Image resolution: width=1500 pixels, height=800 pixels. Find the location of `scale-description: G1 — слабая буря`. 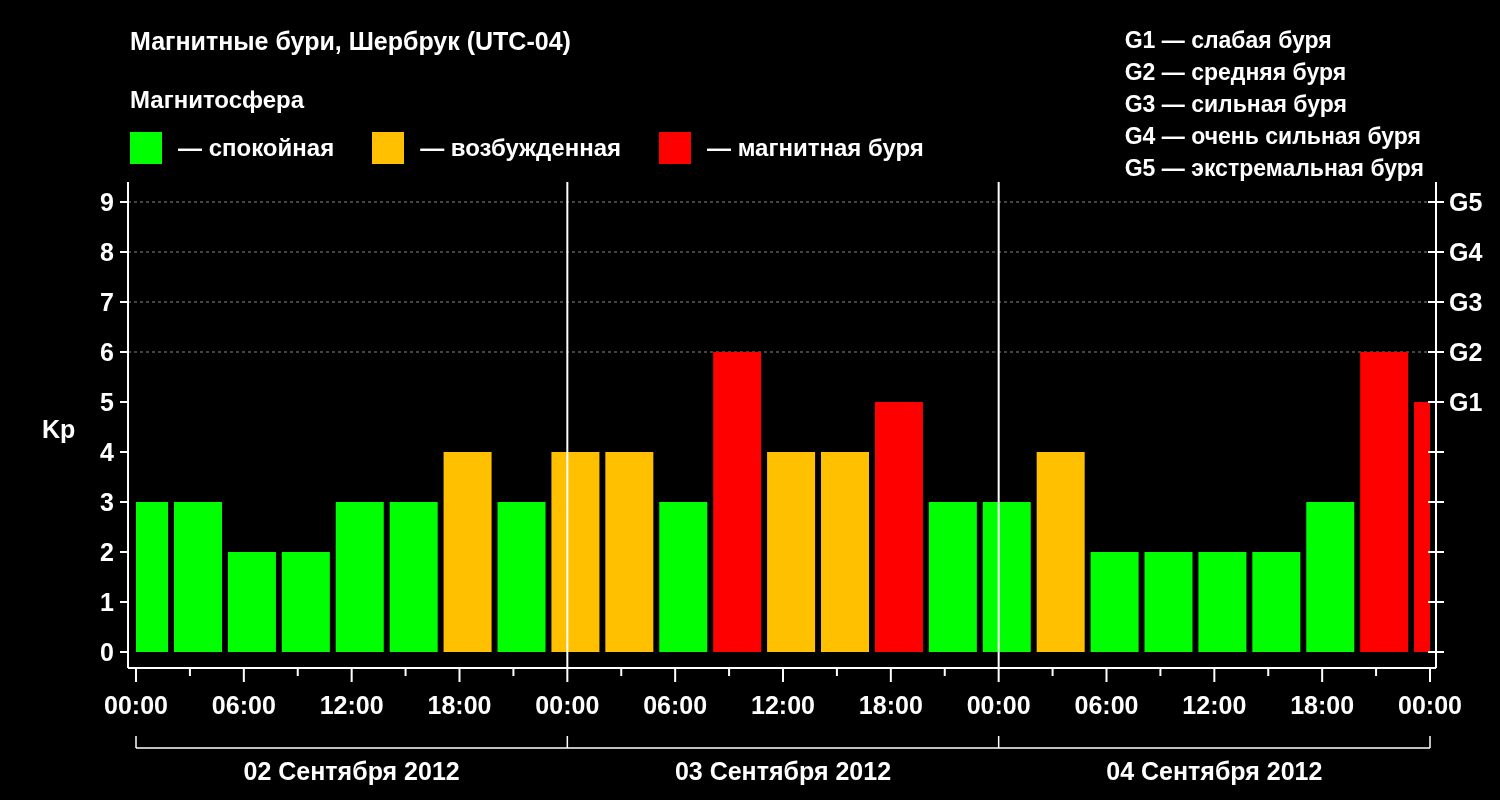

scale-description: G1 — слабая буря is located at coordinates (1228, 40).